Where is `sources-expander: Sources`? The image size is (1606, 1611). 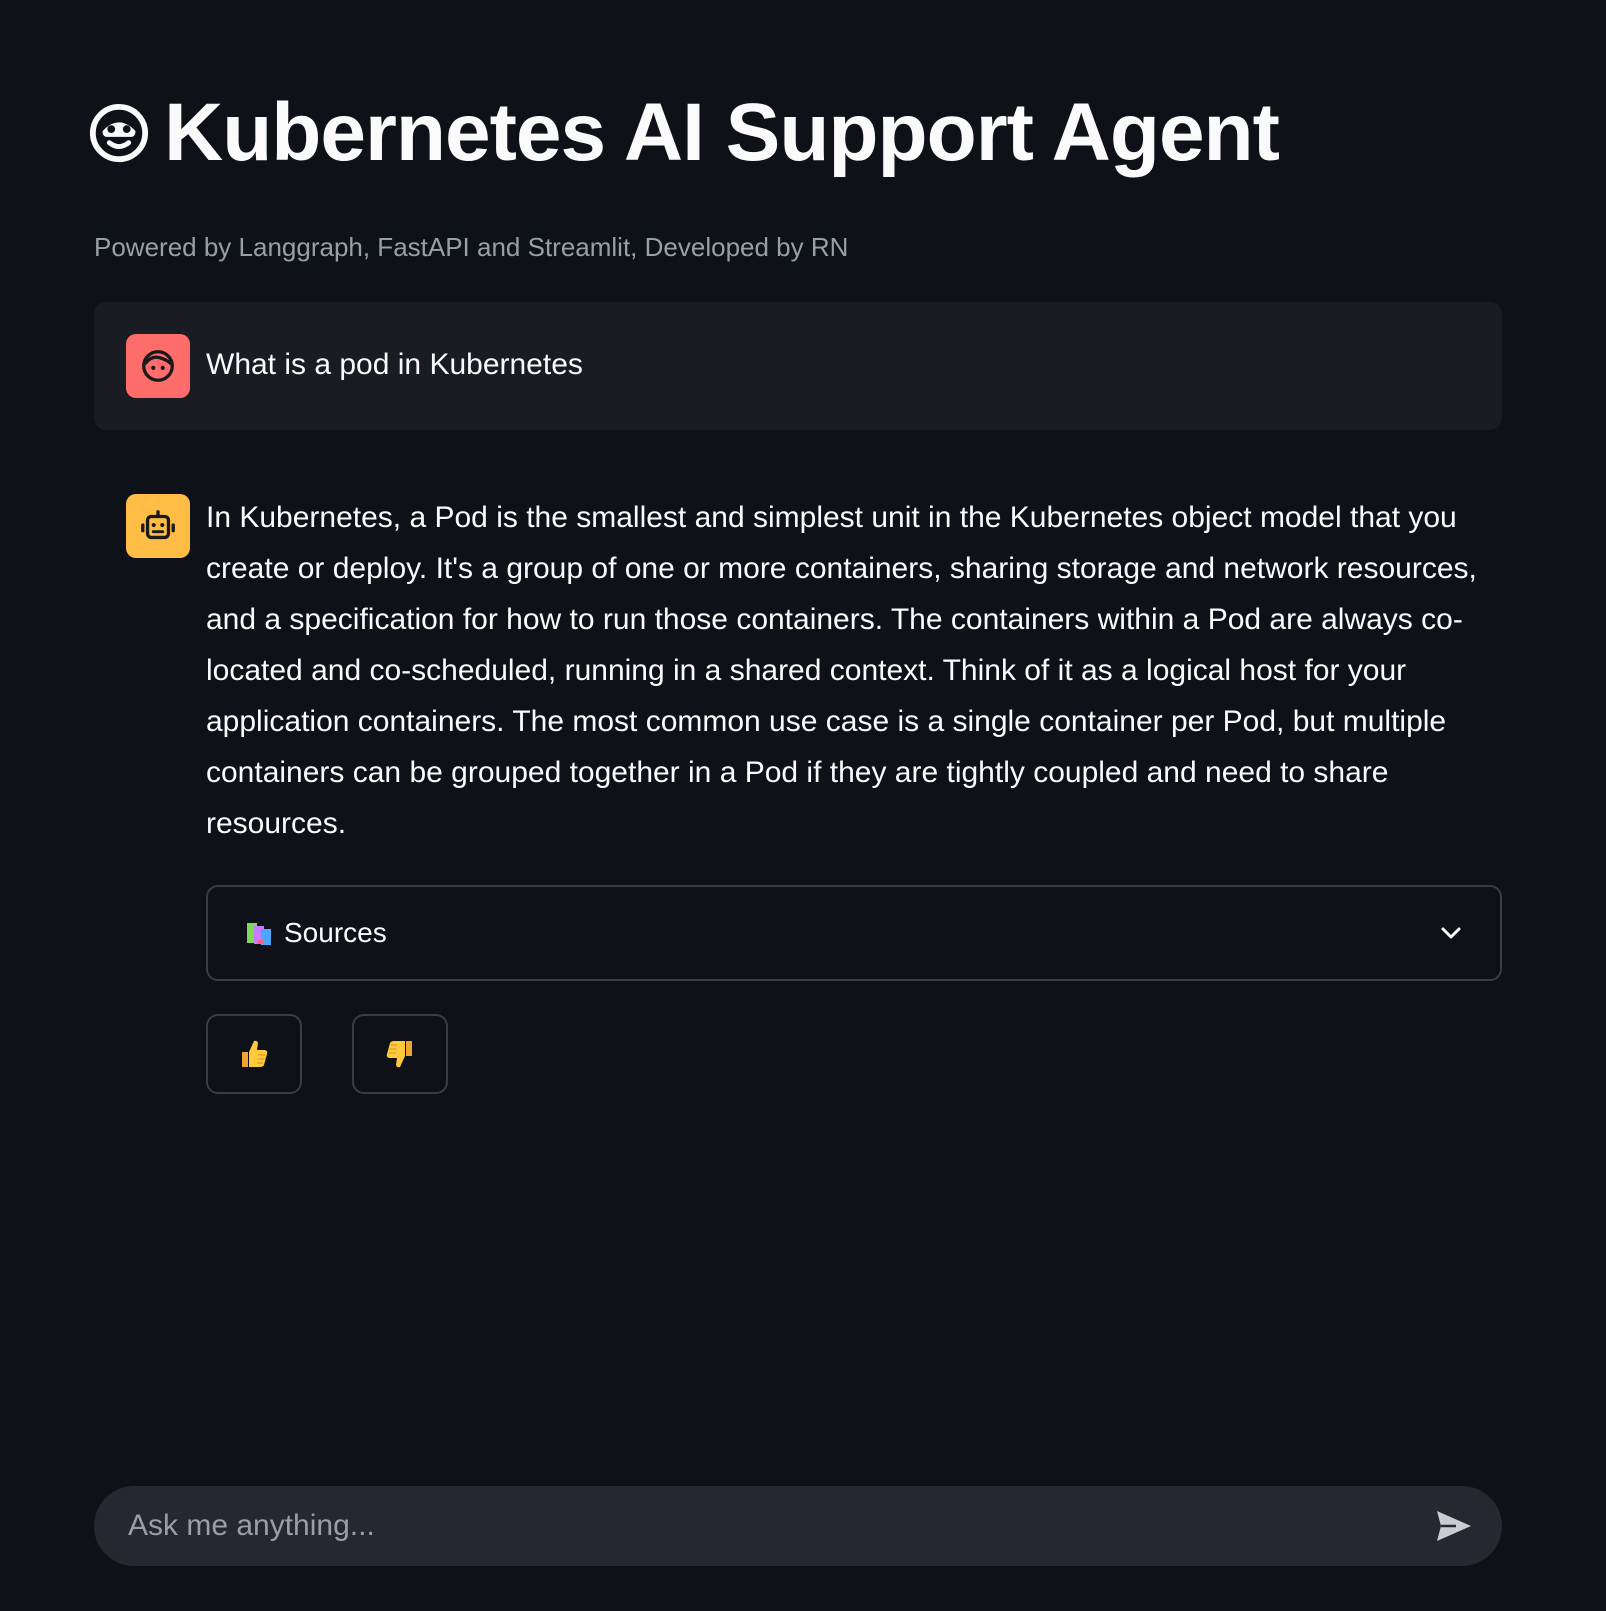
sources-expander: Sources is located at coordinates (854, 933).